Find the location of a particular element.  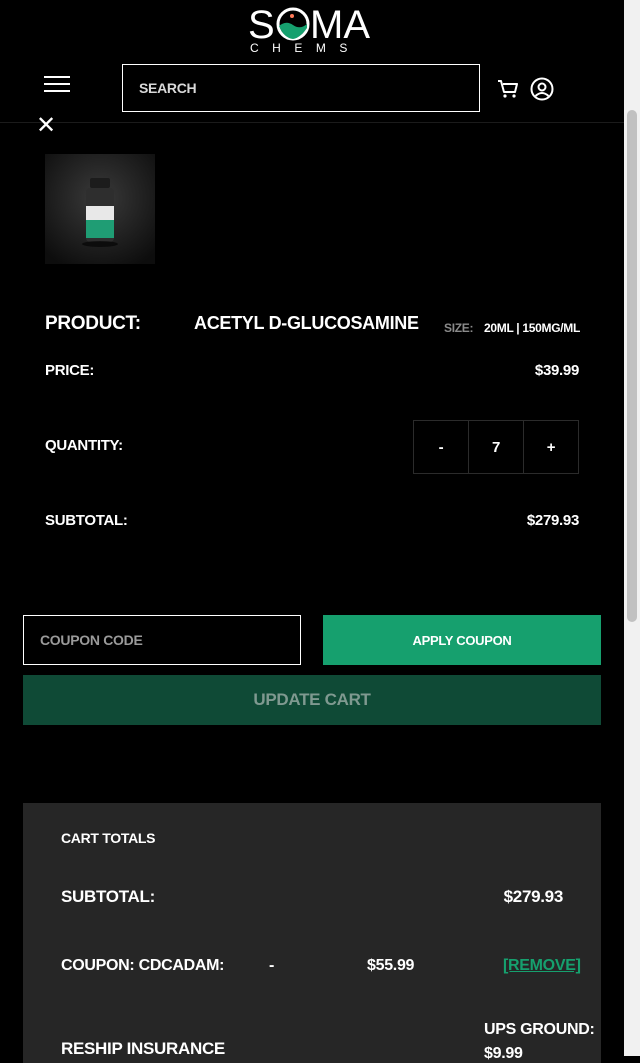

cart-totals-title: CART TOTALS is located at coordinates (108, 838).